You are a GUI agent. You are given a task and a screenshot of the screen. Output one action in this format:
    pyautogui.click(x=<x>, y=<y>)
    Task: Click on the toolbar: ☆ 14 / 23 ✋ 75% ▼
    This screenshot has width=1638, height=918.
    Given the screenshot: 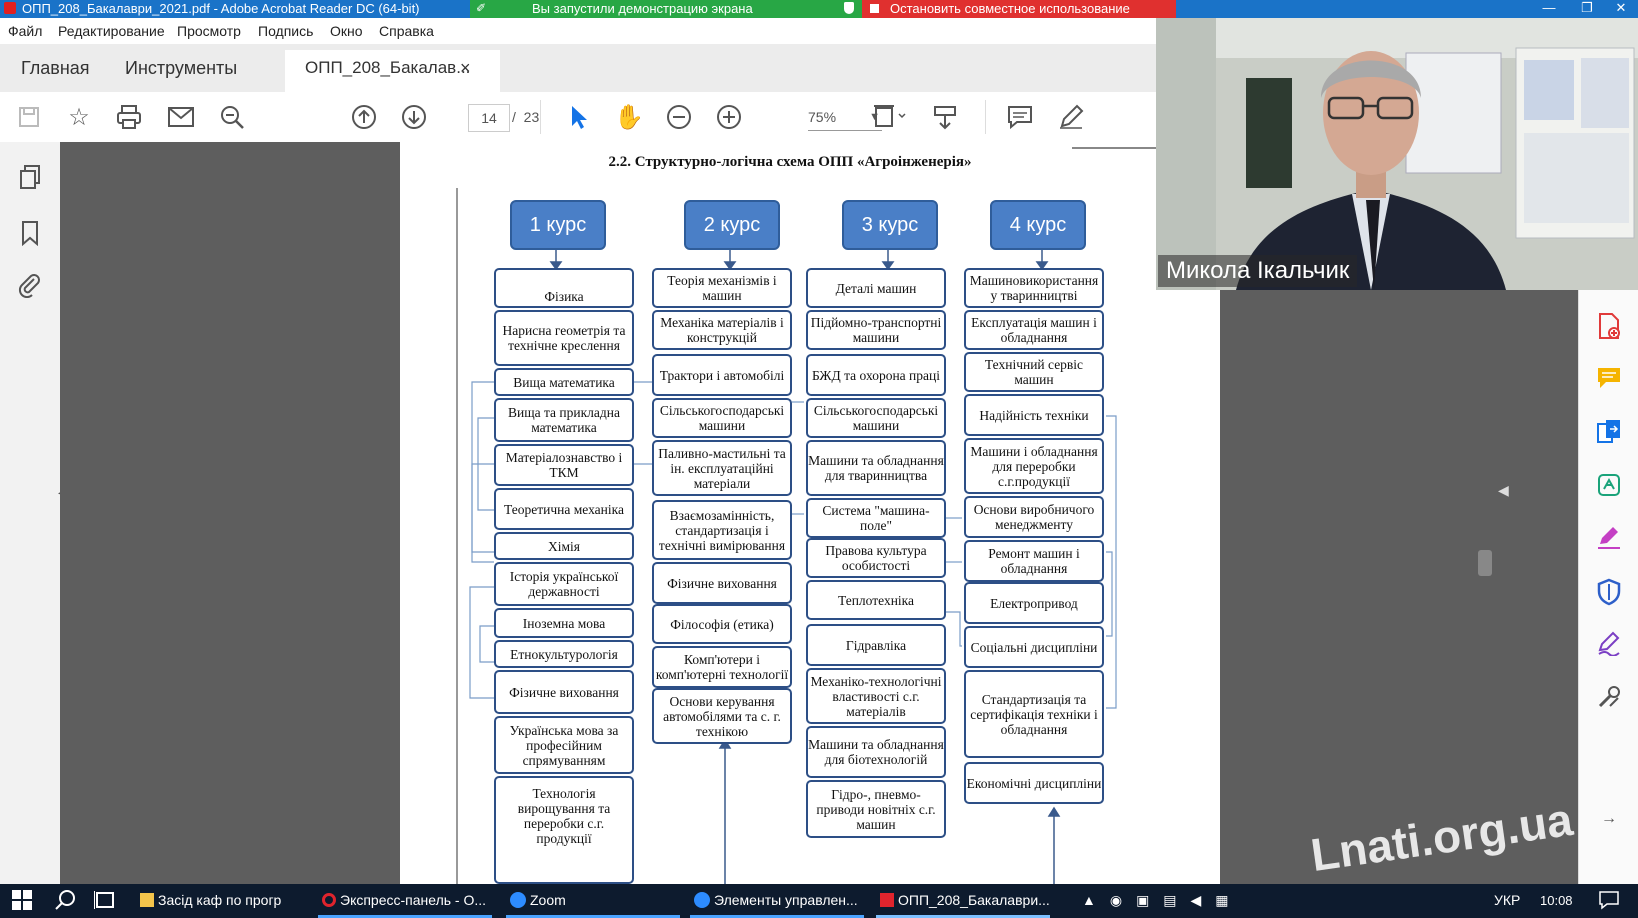 What is the action you would take?
    pyautogui.click(x=578, y=117)
    